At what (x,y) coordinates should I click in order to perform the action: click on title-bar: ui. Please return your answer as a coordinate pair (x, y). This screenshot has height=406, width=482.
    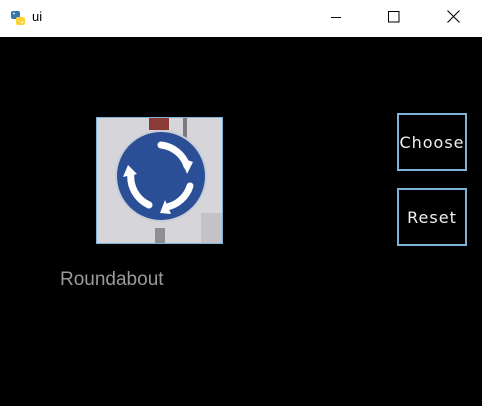
    Looking at the image, I should click on (241, 18).